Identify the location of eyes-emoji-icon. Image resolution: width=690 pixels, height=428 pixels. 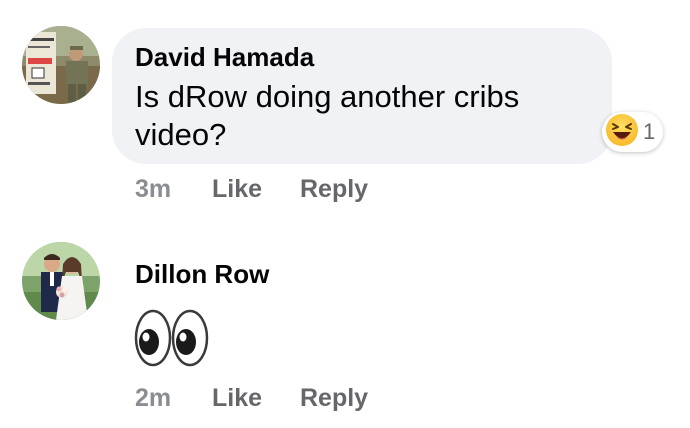
(172, 340).